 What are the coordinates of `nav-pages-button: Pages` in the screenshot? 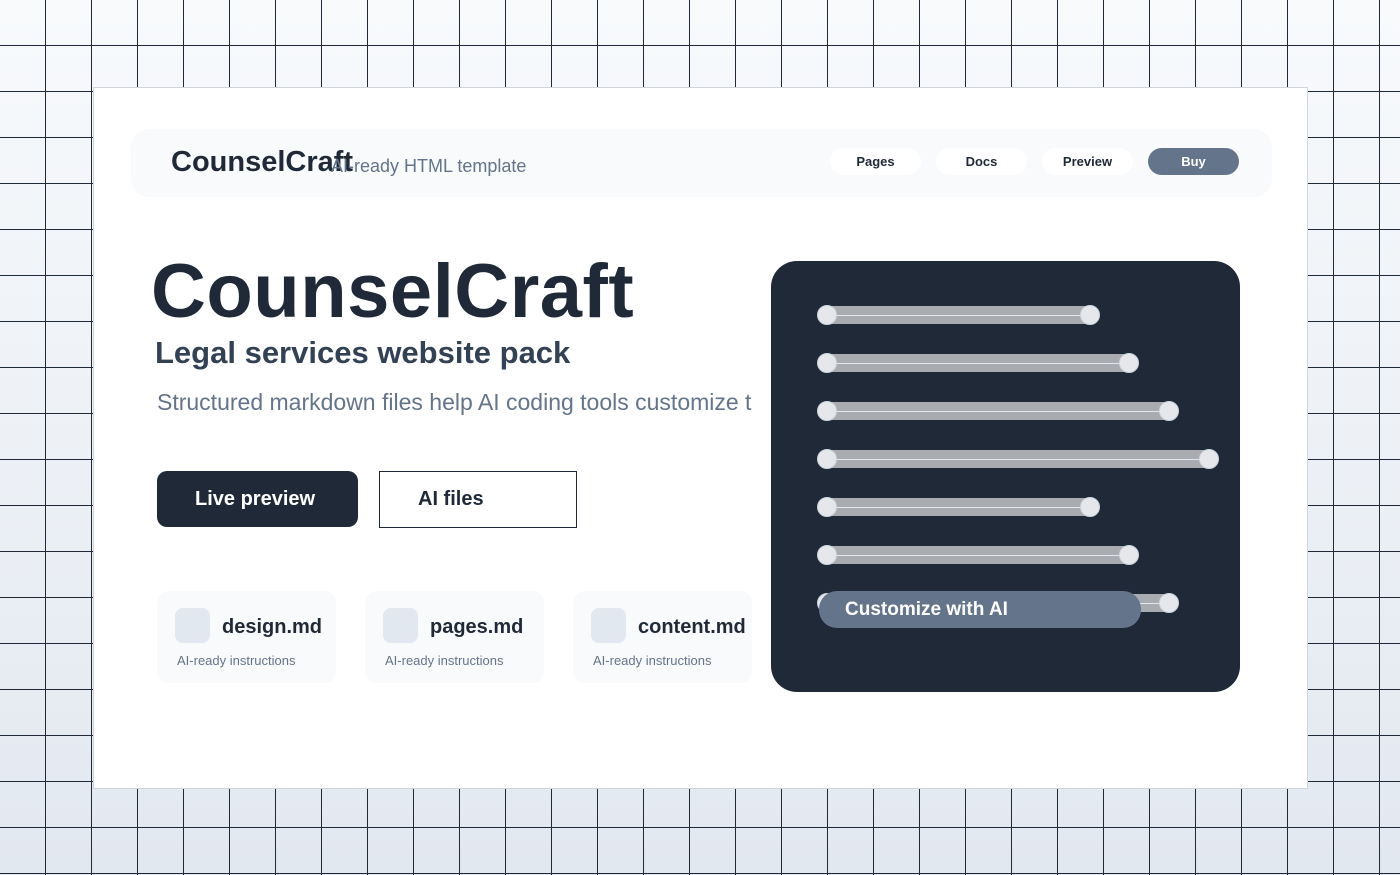 It's located at (875, 161).